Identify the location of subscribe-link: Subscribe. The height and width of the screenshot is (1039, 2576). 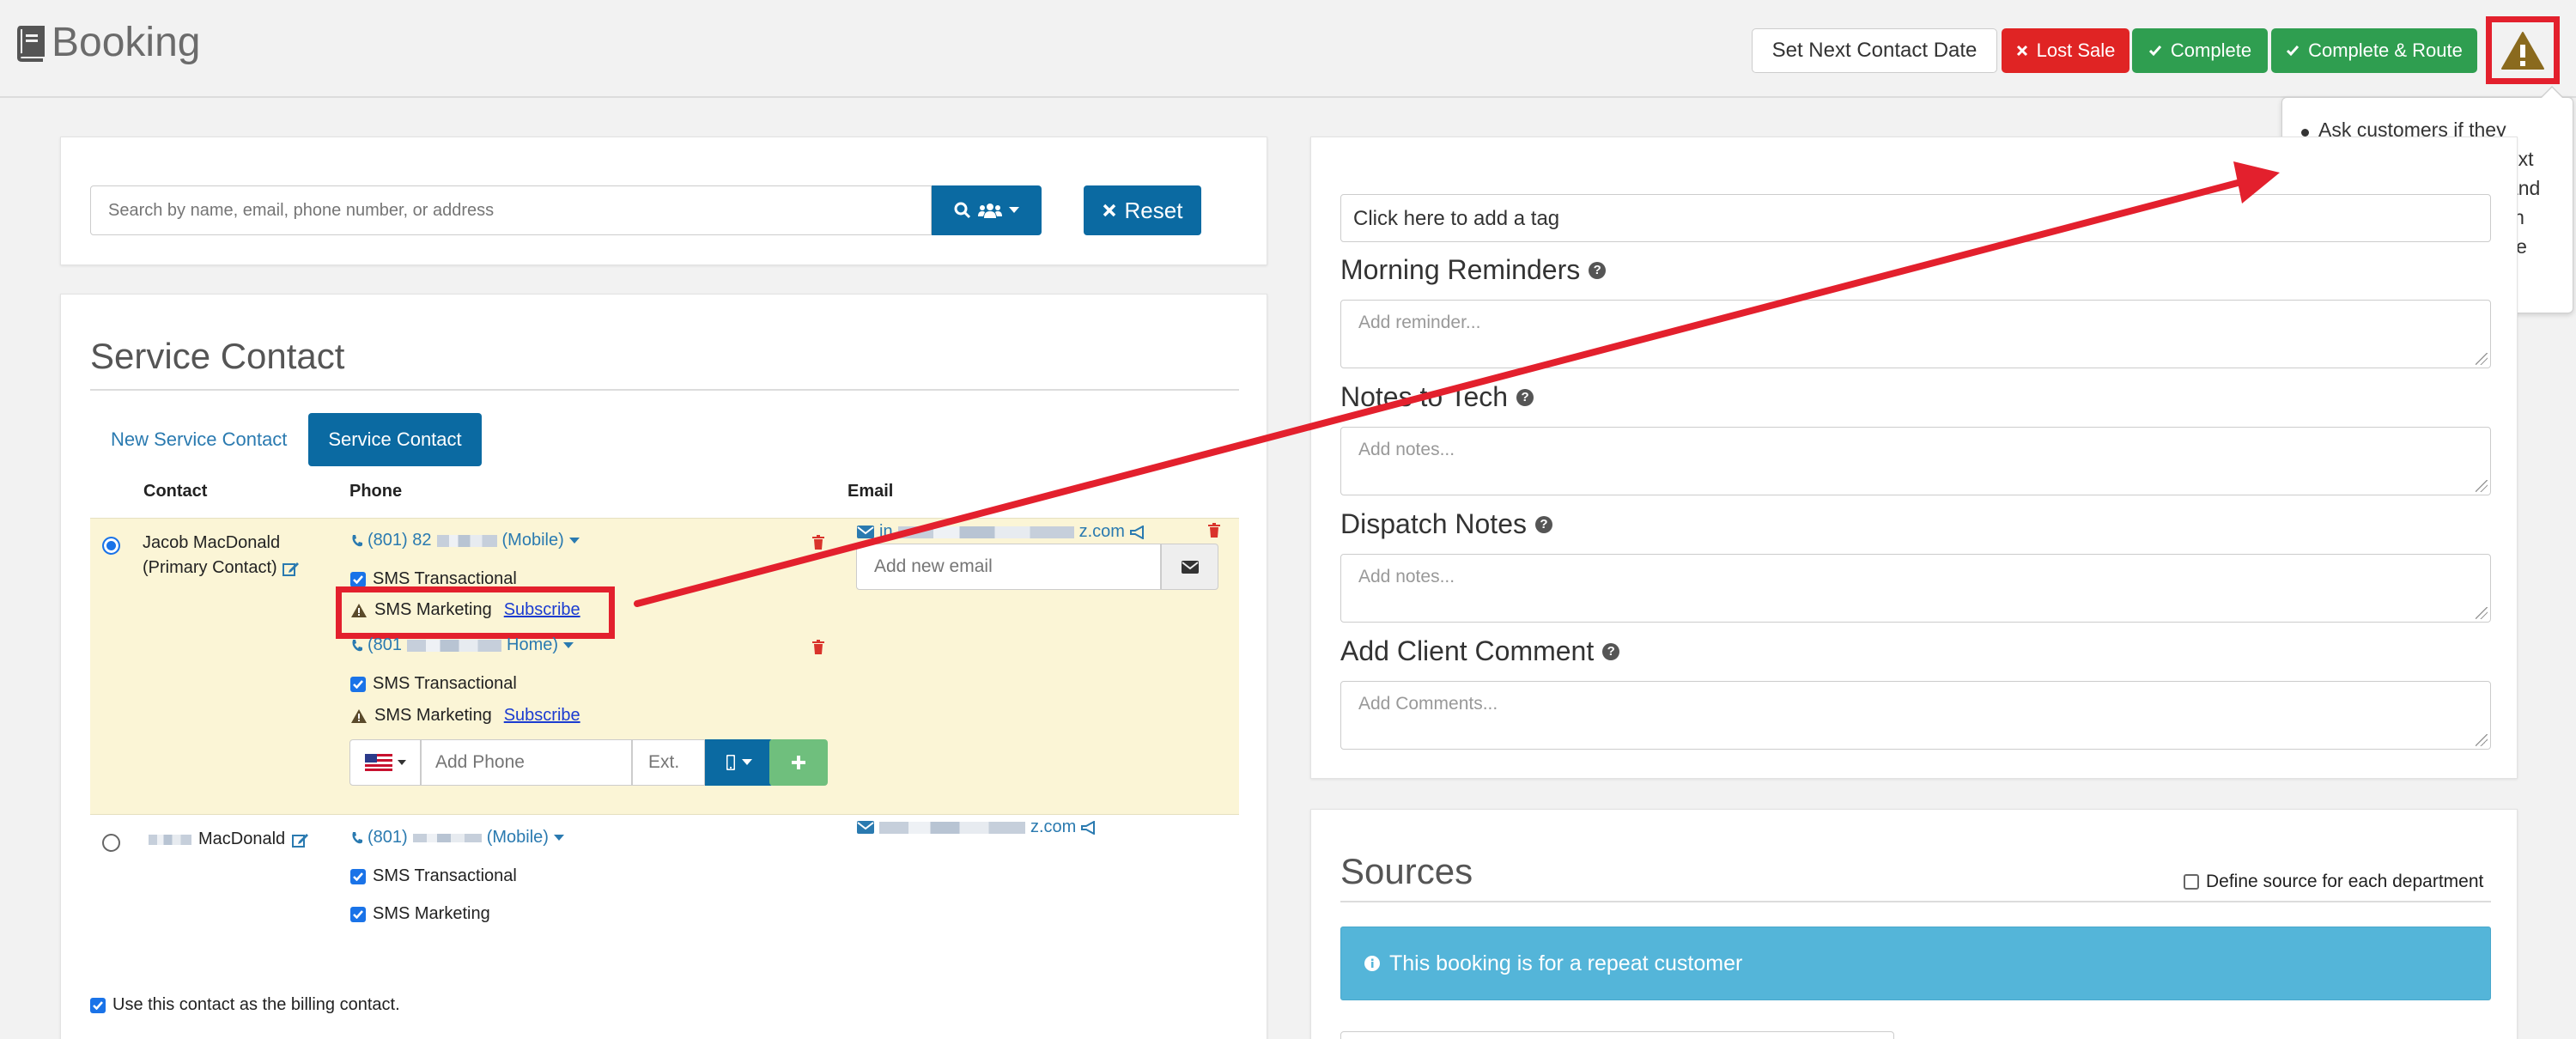
(542, 716).